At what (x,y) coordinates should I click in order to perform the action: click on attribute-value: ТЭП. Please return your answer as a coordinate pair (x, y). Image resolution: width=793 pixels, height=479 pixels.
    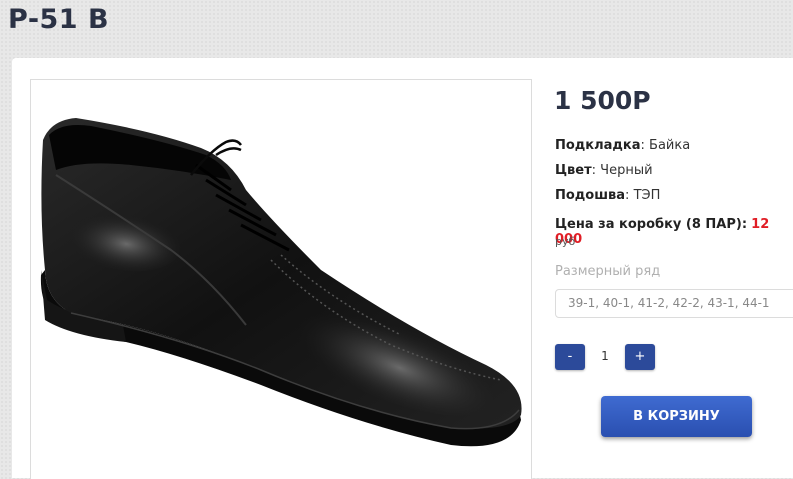
    Looking at the image, I should click on (647, 195).